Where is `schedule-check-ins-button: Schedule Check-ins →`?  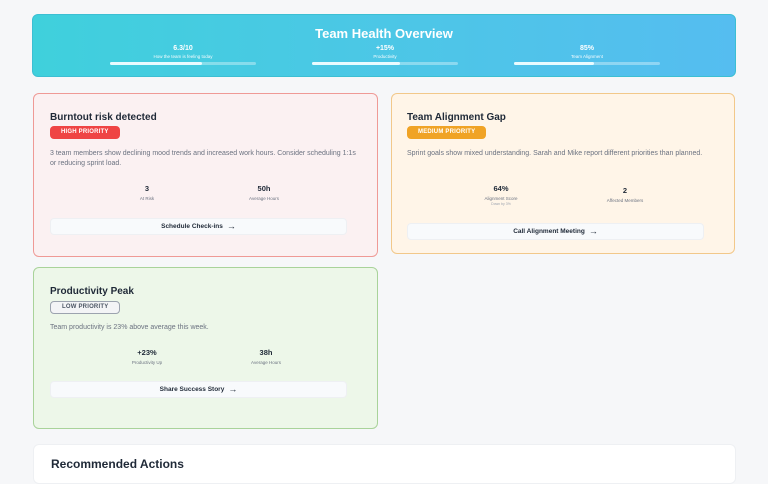 schedule-check-ins-button: Schedule Check-ins → is located at coordinates (198, 226).